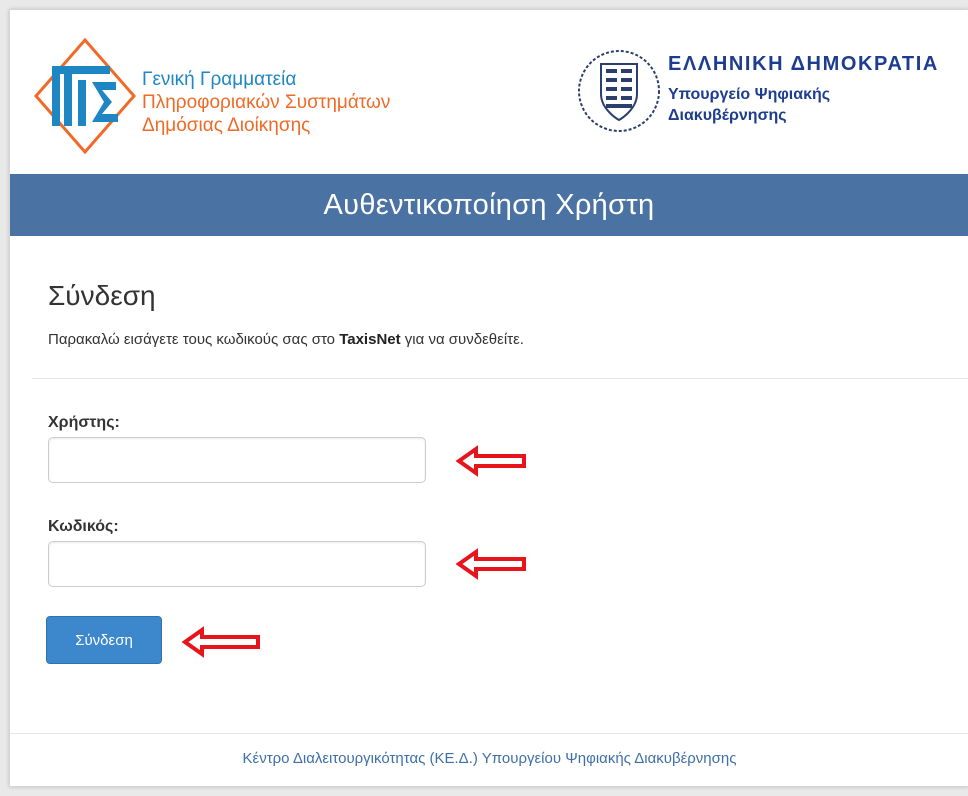 The width and height of the screenshot is (968, 796). Describe the element at coordinates (102, 295) in the screenshot. I see `form-title: Σύνδεση` at that location.